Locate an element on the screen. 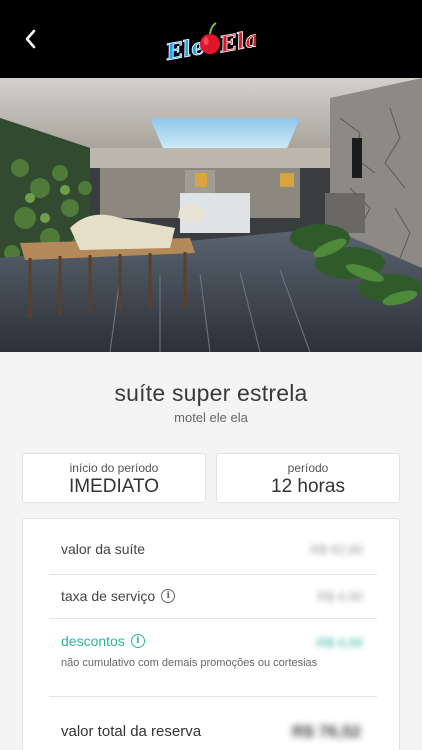 The width and height of the screenshot is (422, 750). discounts-label-group: descontos i is located at coordinates (103, 641).